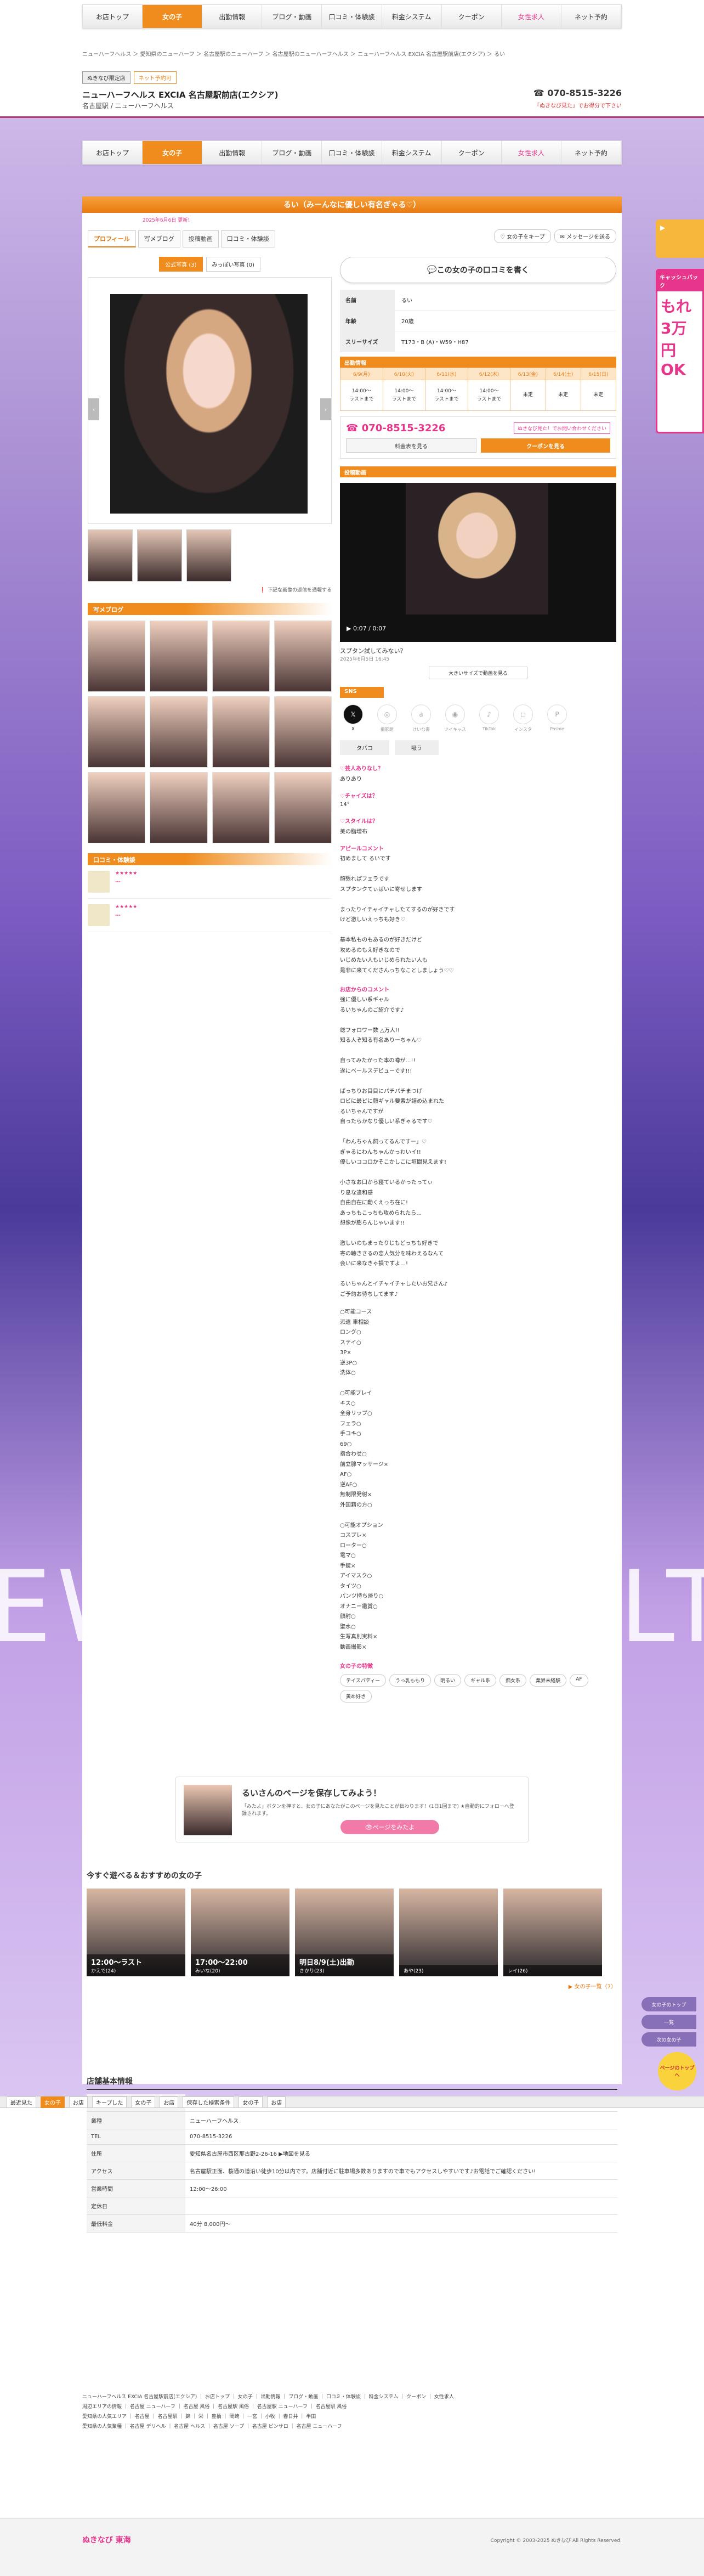 Image resolution: width=704 pixels, height=2576 pixels. Describe the element at coordinates (240, 1933) in the screenshot. I see `recommend-card: 17:00～22:00 みいな(20)` at that location.